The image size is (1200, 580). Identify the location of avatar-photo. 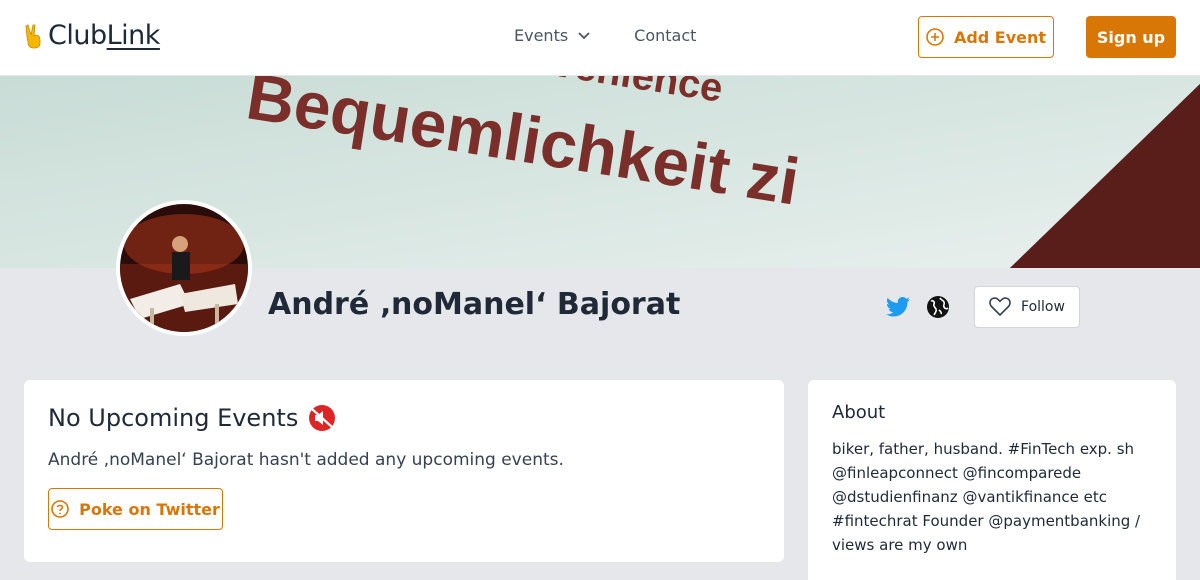
(184, 268).